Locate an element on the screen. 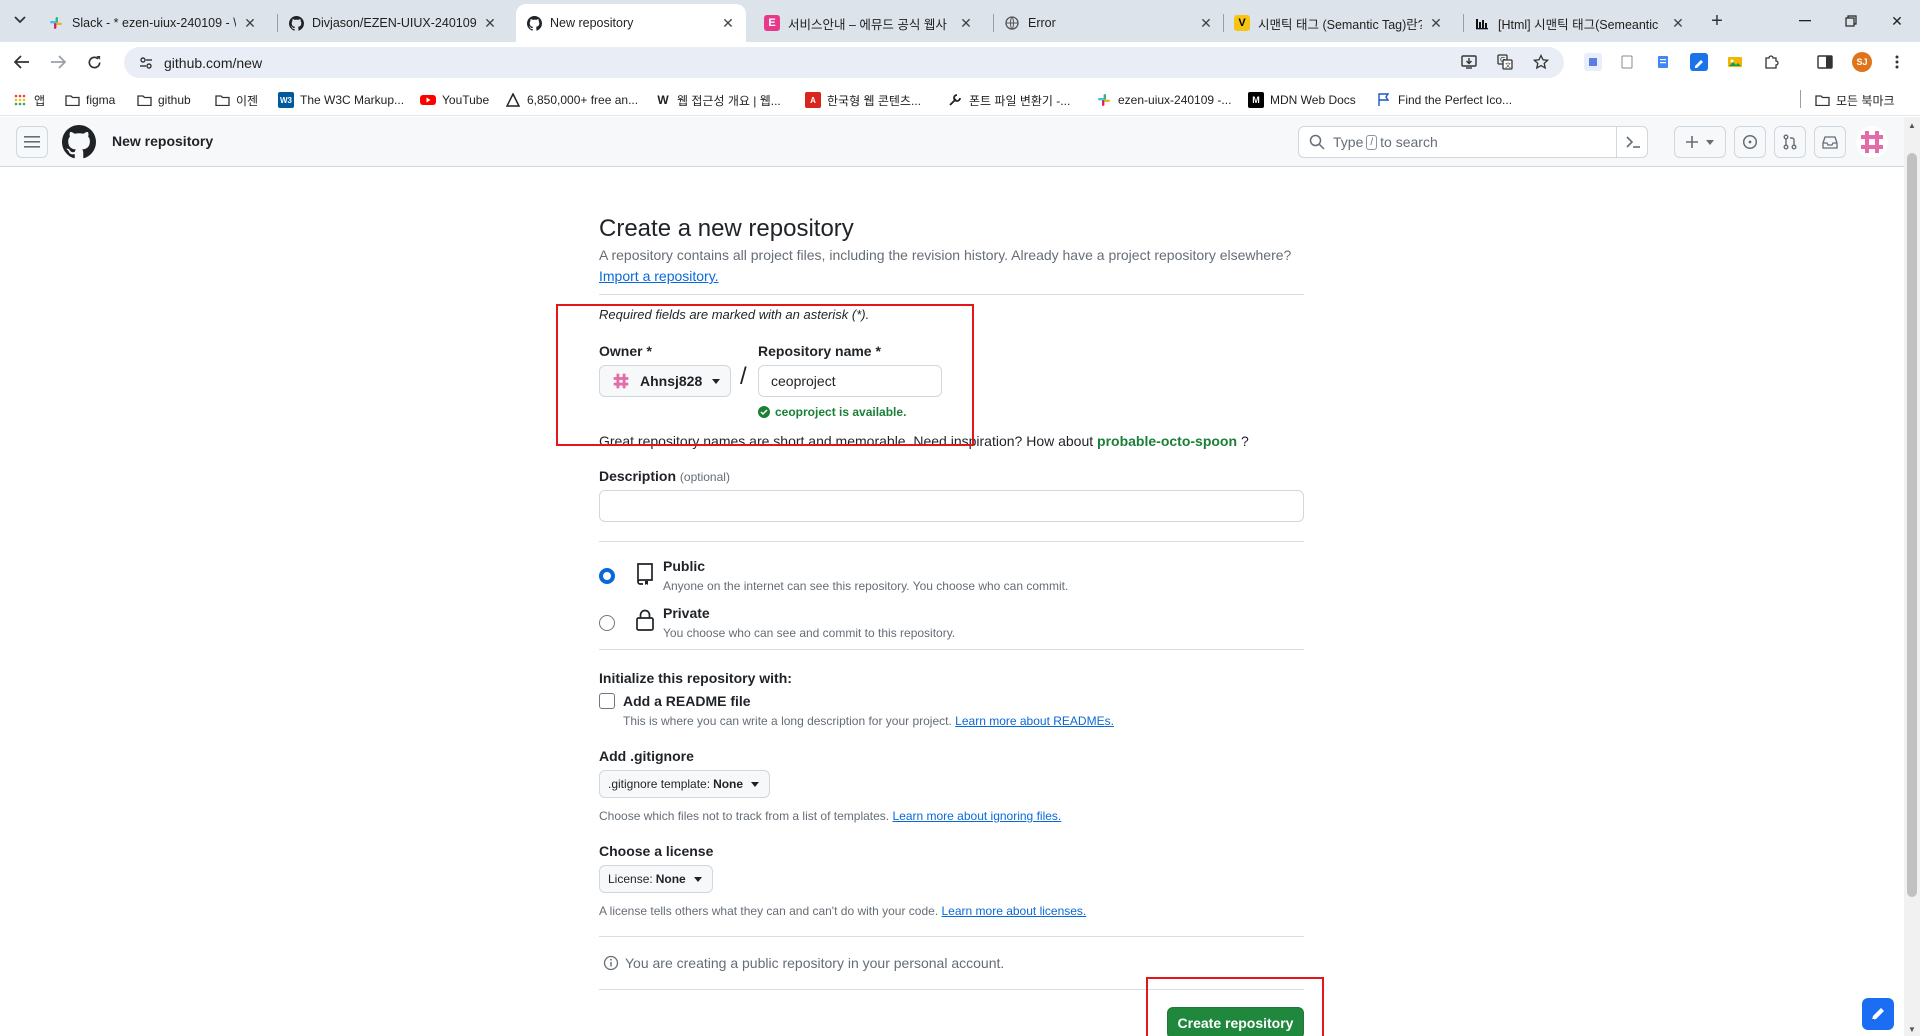  bookmark-star-icon is located at coordinates (1541, 62).